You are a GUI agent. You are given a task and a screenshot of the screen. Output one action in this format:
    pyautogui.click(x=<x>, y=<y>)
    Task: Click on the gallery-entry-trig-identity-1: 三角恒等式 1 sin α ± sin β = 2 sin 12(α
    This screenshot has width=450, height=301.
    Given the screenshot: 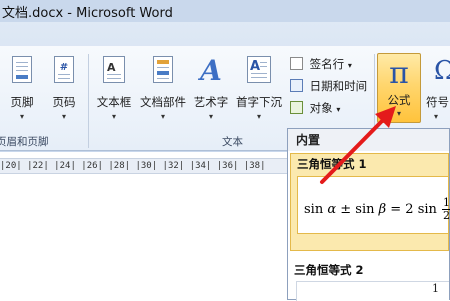 What is the action you would take?
    pyautogui.click(x=370, y=202)
    